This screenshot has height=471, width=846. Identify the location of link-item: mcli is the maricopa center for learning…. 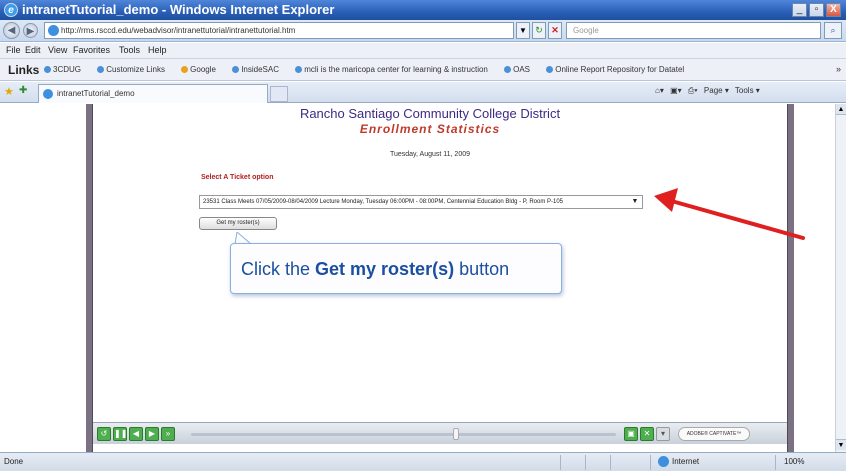
(395, 69).